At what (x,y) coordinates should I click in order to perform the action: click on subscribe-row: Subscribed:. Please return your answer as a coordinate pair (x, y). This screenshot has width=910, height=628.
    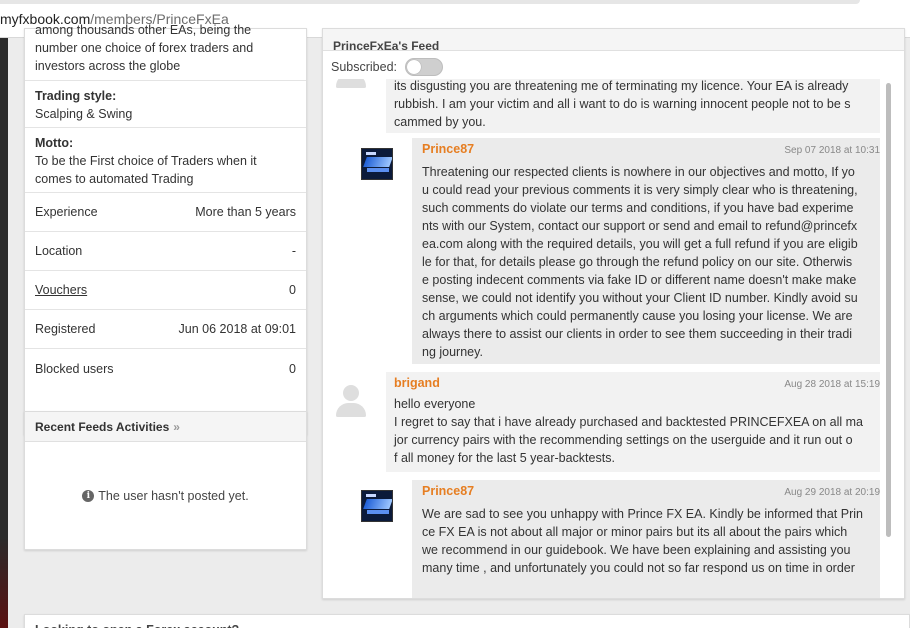
    Looking at the image, I should click on (387, 67).